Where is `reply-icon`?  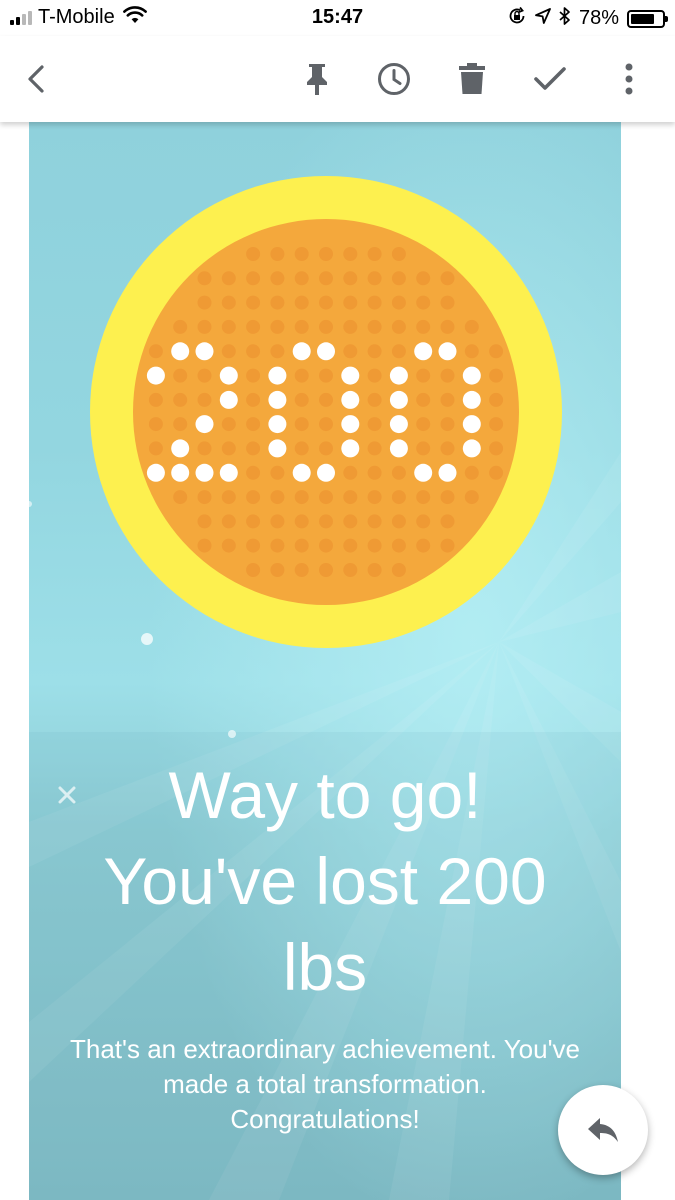 reply-icon is located at coordinates (603, 1130).